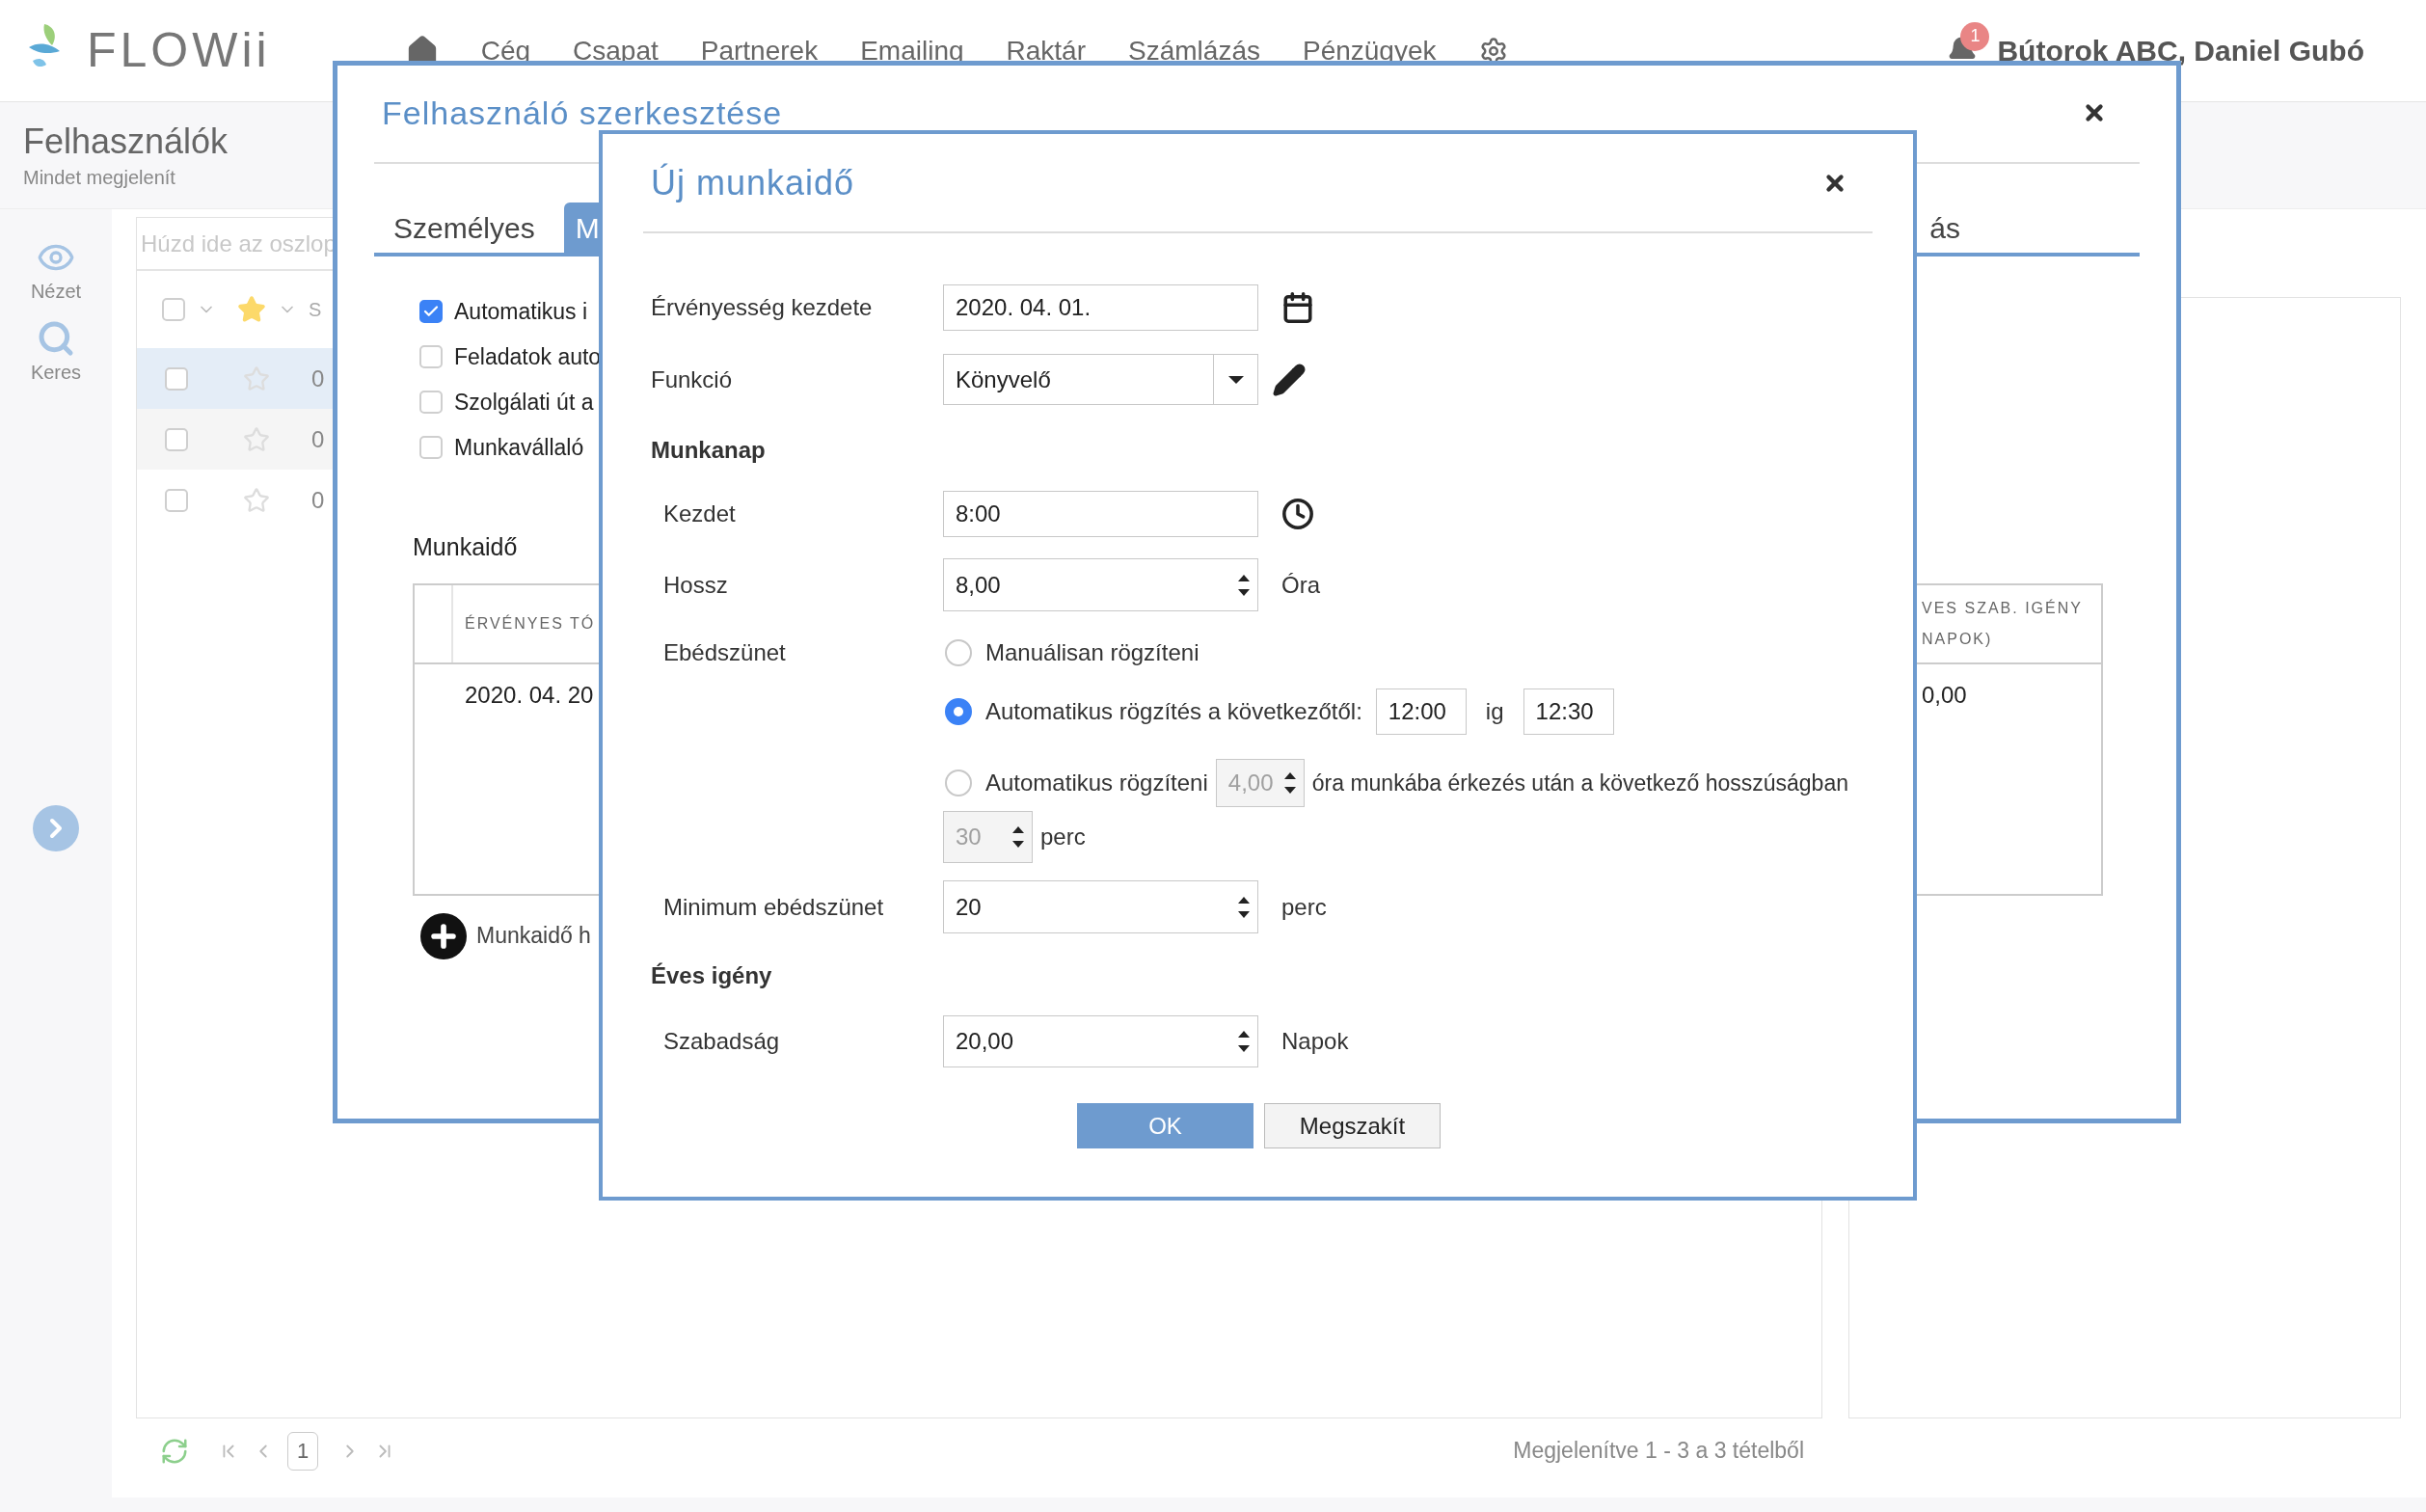 This screenshot has width=2426, height=1512. What do you see at coordinates (1352, 1125) in the screenshot?
I see `cancel-button: Megszakít` at bounding box center [1352, 1125].